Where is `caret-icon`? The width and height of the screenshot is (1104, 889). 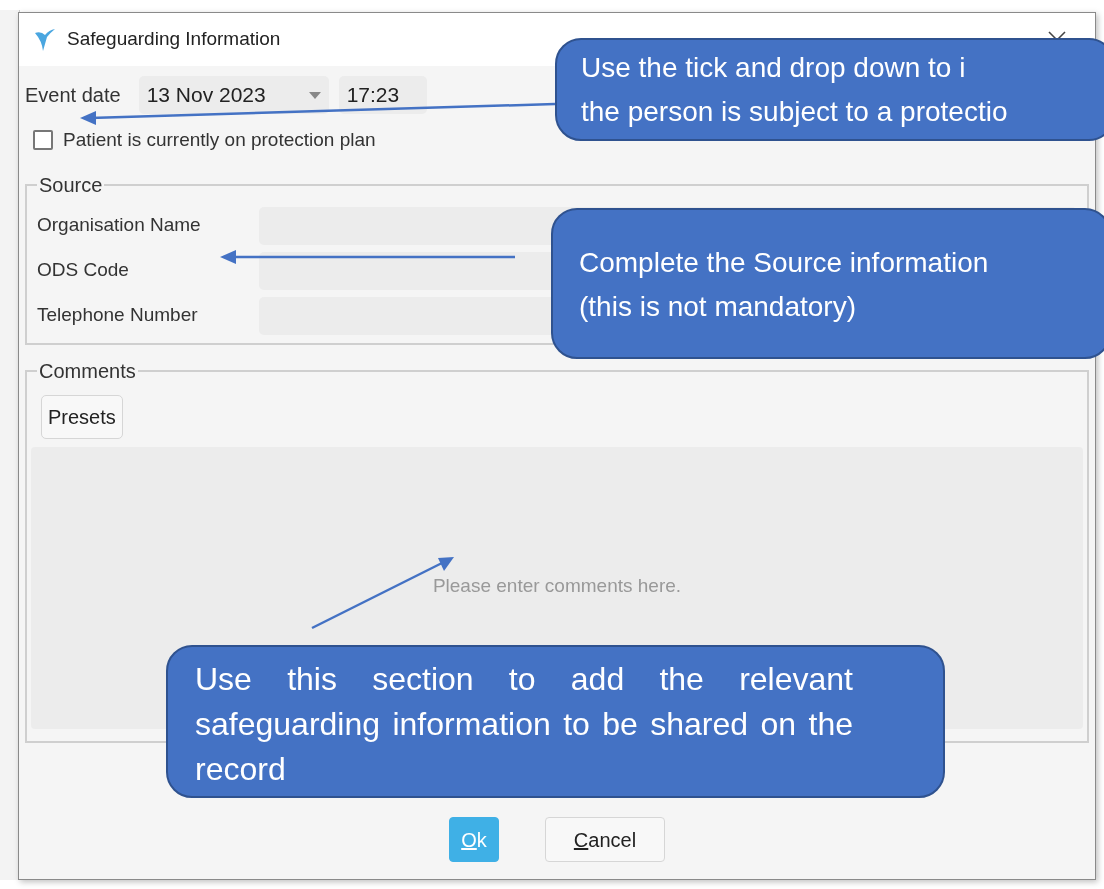 caret-icon is located at coordinates (314, 95).